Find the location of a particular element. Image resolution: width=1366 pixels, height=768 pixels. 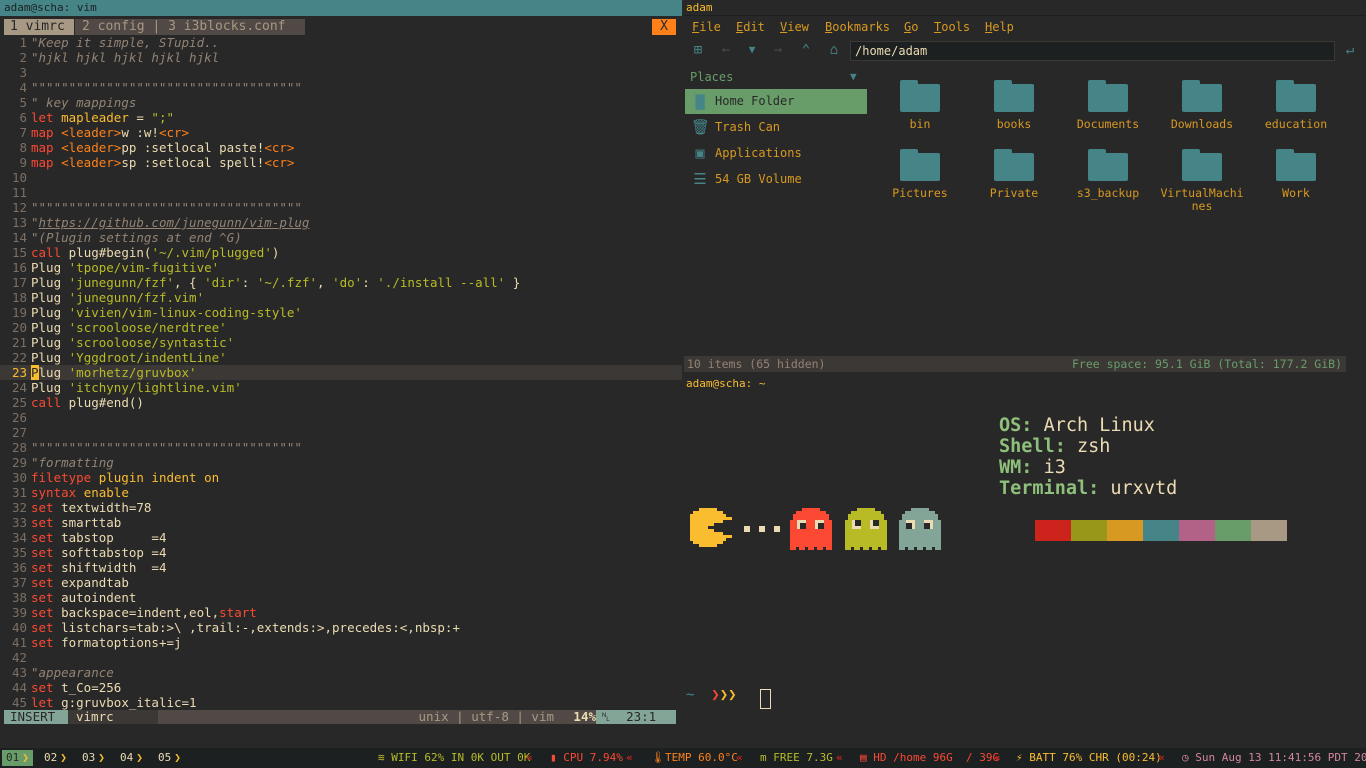

code-line: 43 "appearance is located at coordinates (341, 672).